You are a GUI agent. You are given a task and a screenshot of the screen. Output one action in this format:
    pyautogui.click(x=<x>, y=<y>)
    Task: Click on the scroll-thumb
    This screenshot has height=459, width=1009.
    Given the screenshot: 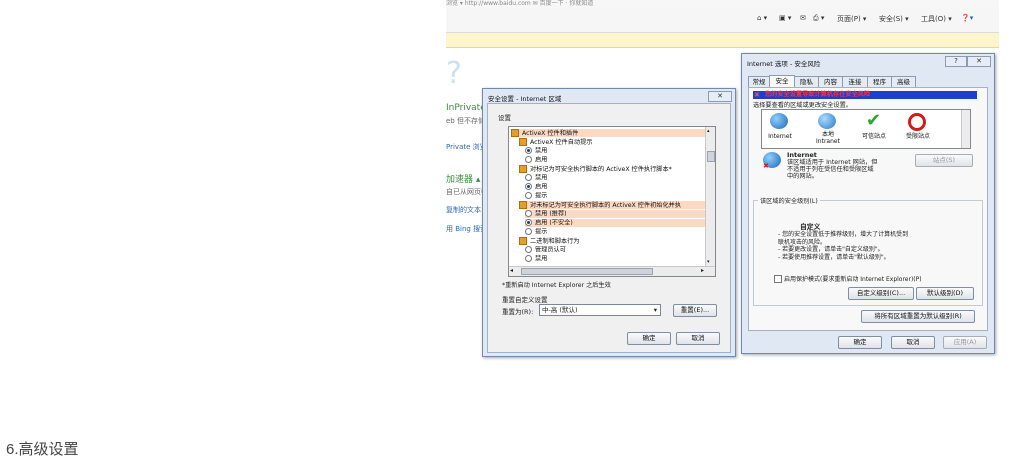 What is the action you would take?
    pyautogui.click(x=711, y=156)
    